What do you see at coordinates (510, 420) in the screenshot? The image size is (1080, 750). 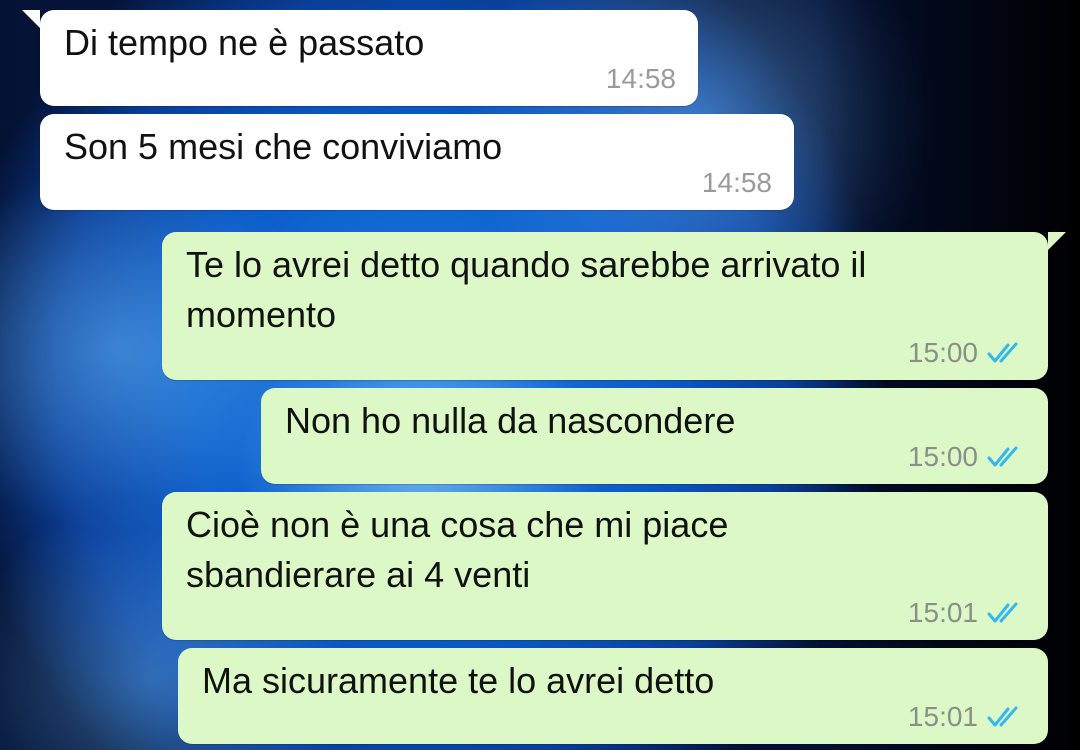 I see `message-text: Non ho nulla da nascondere` at bounding box center [510, 420].